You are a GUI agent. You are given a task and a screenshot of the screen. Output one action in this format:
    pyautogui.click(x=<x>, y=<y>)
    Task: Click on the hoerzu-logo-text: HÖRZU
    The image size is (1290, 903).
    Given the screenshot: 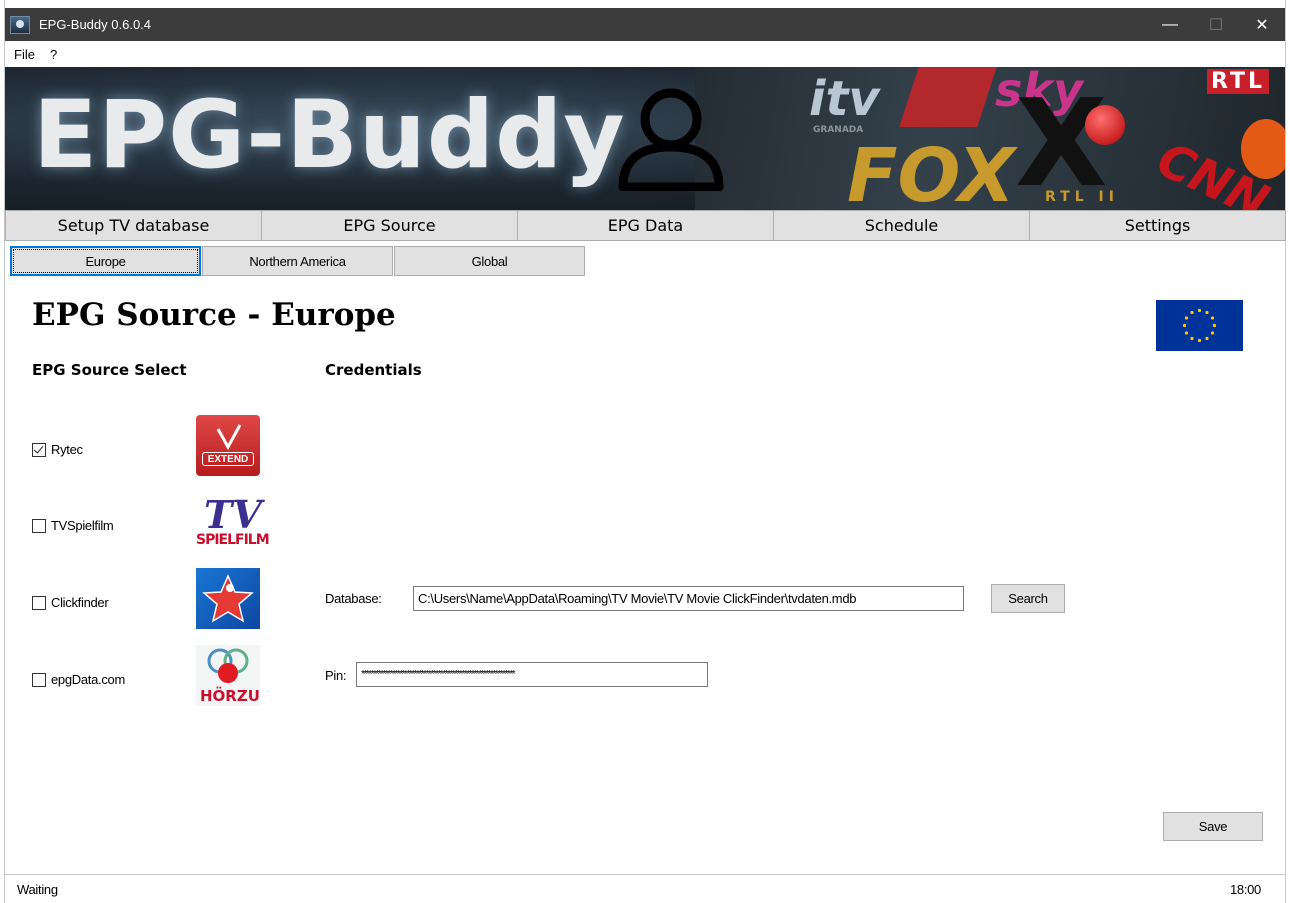 What is the action you would take?
    pyautogui.click(x=230, y=696)
    